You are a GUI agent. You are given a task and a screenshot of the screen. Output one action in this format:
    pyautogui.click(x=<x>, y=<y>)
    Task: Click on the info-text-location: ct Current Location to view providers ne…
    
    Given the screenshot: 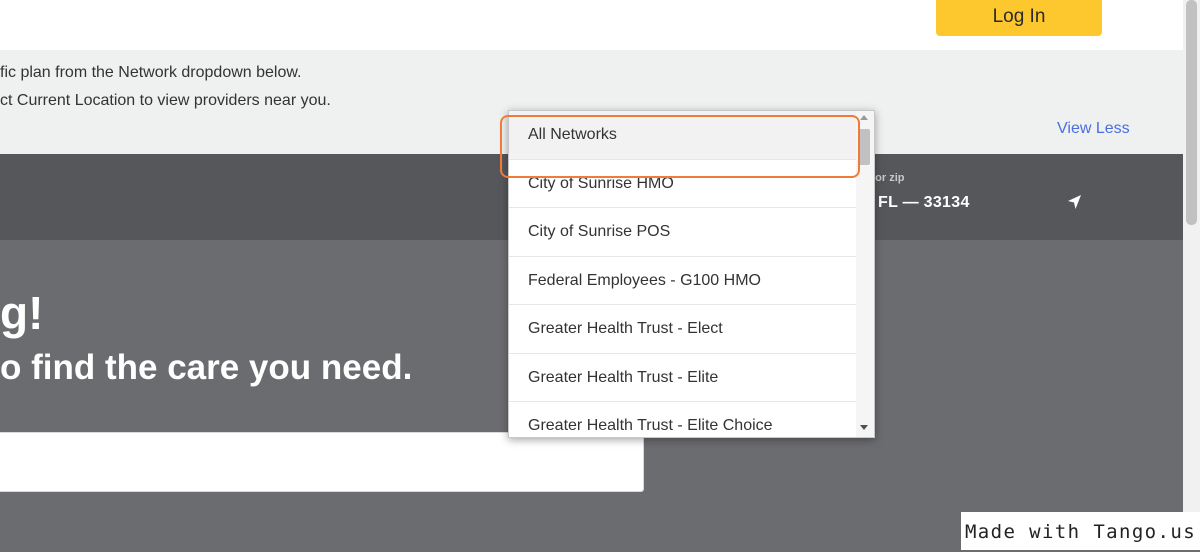 What is the action you would take?
    pyautogui.click(x=165, y=100)
    